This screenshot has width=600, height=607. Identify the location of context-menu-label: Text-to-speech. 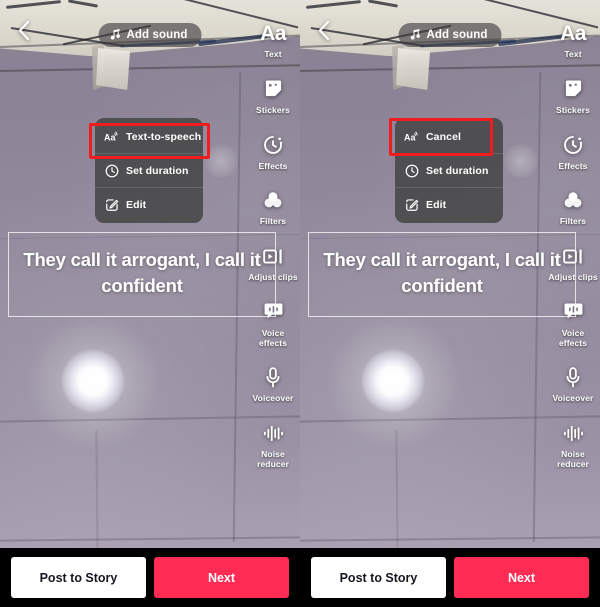
(164, 136).